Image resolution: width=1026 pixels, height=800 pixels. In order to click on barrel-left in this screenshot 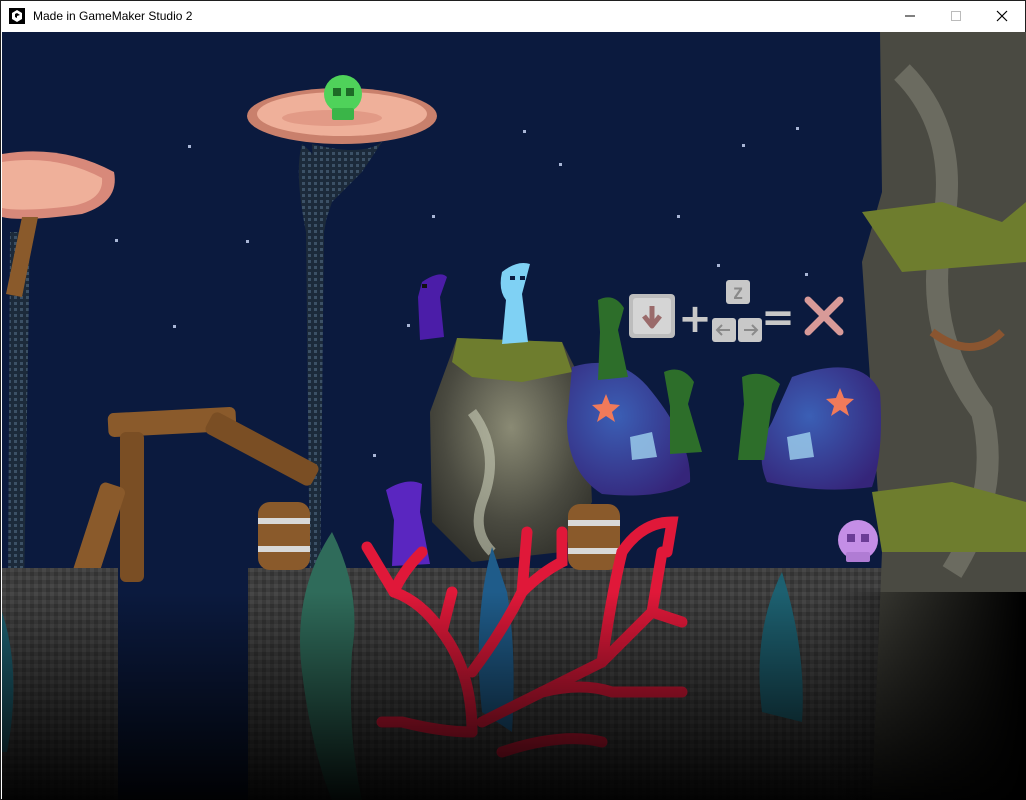, I will do `click(284, 536)`.